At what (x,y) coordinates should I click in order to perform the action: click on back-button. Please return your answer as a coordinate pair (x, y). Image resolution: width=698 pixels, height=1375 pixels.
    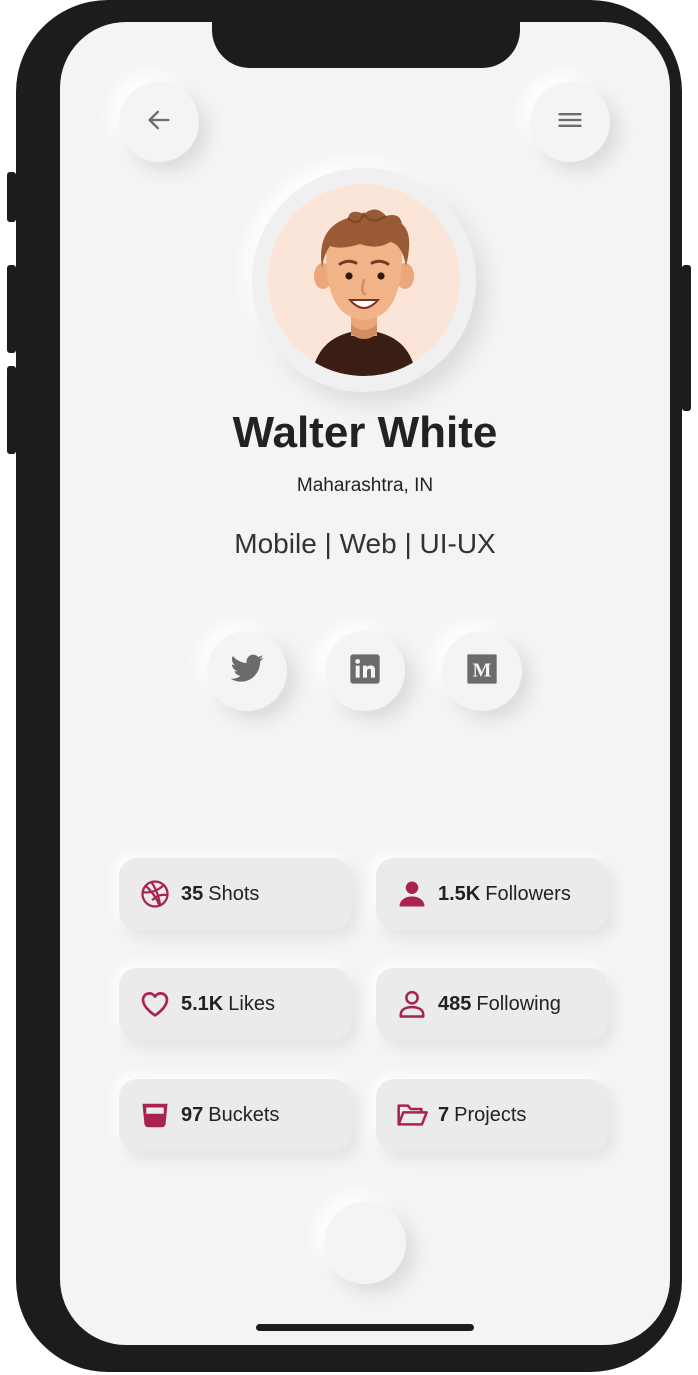
    Looking at the image, I should click on (159, 122).